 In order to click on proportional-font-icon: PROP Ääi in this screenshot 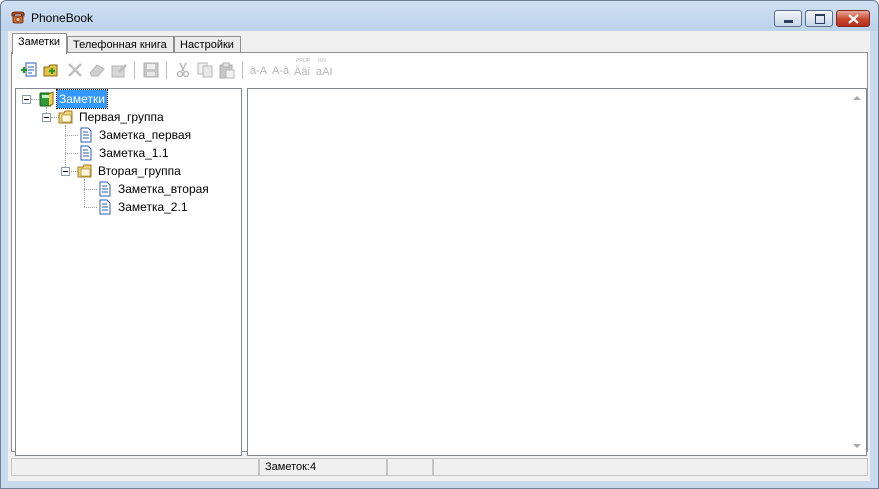, I will do `click(304, 68)`.